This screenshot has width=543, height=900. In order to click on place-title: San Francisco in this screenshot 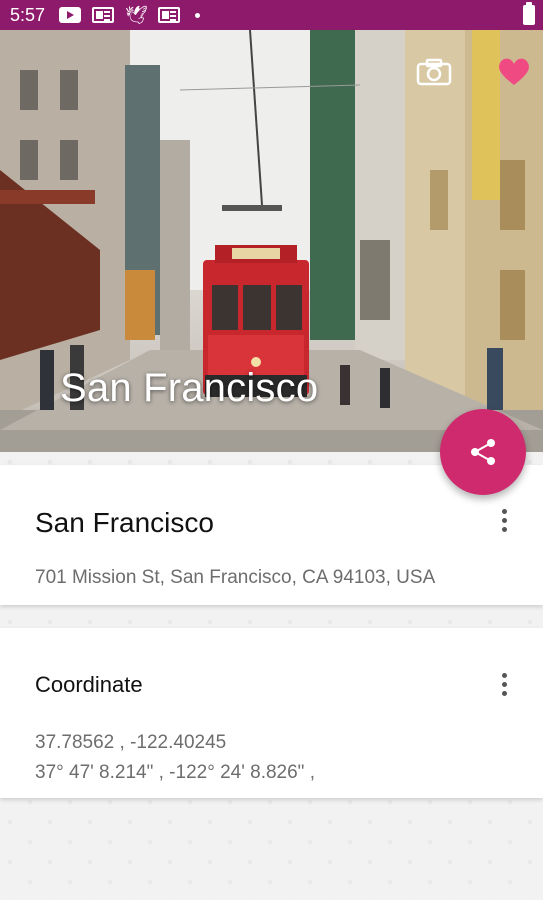, I will do `click(124, 522)`.